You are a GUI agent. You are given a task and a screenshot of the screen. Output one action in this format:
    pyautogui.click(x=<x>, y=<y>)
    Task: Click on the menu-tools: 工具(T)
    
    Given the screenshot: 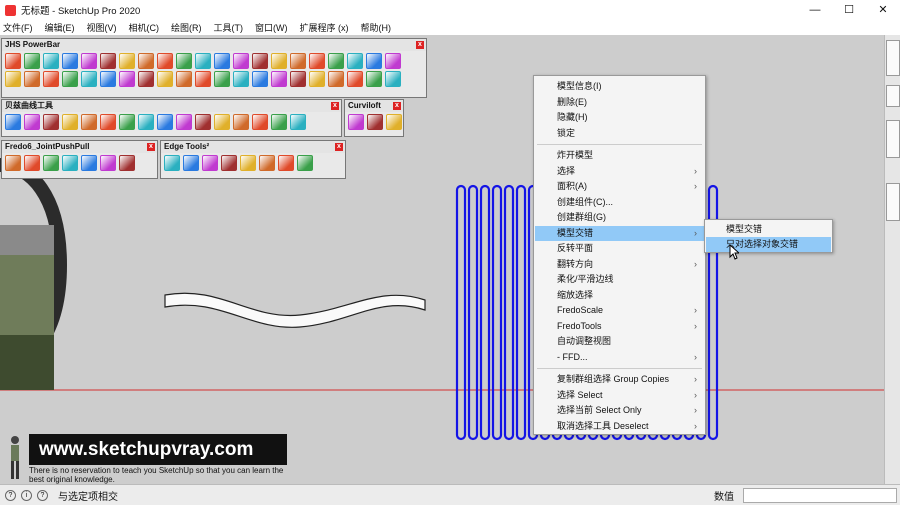 What is the action you would take?
    pyautogui.click(x=229, y=27)
    